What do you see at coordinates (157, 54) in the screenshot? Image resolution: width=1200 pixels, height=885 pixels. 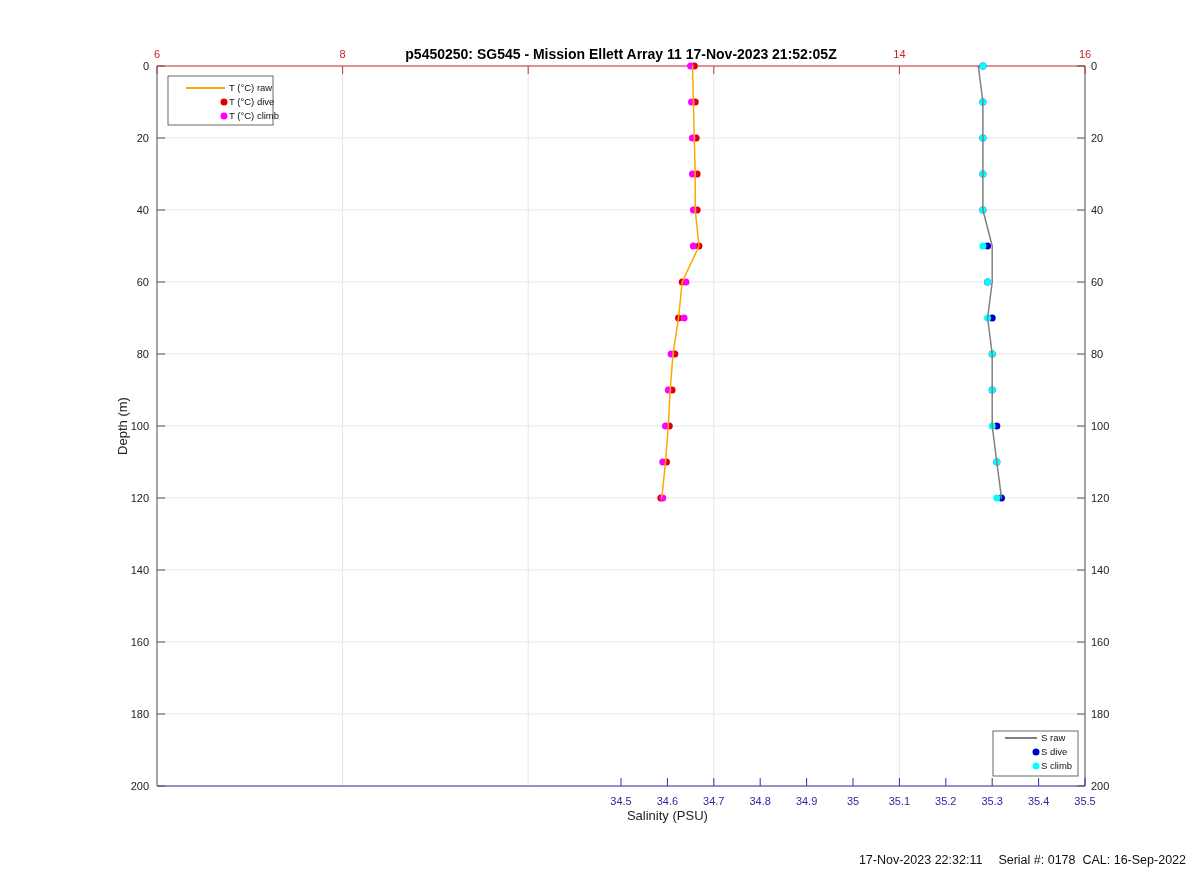 I see `axis-tick-label: 6` at bounding box center [157, 54].